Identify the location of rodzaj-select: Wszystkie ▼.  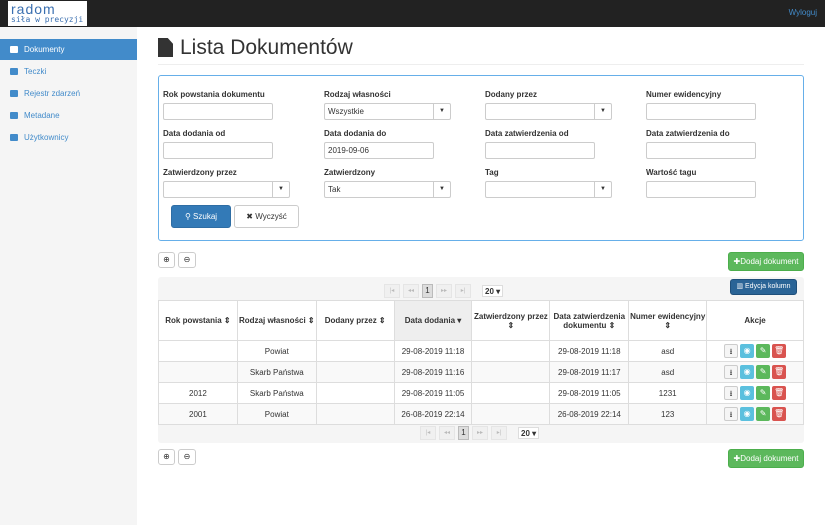
(387, 111).